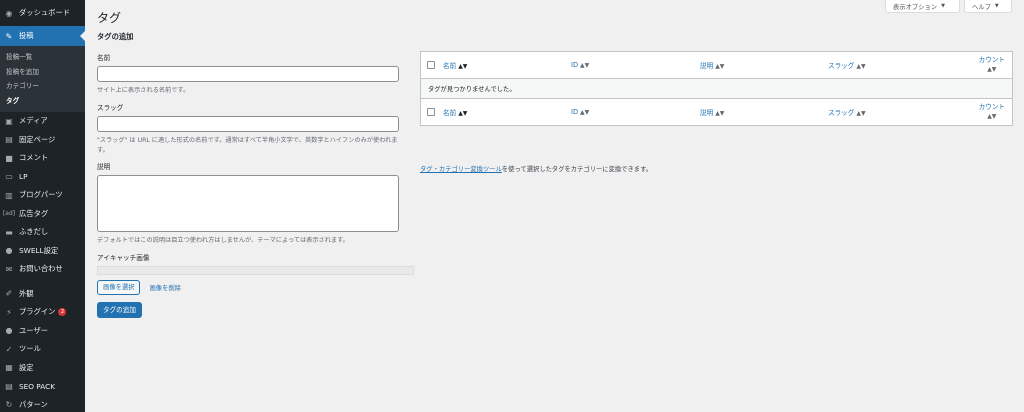  What do you see at coordinates (119, 310) in the screenshot?
I see `add-tag-button: タグの追加` at bounding box center [119, 310].